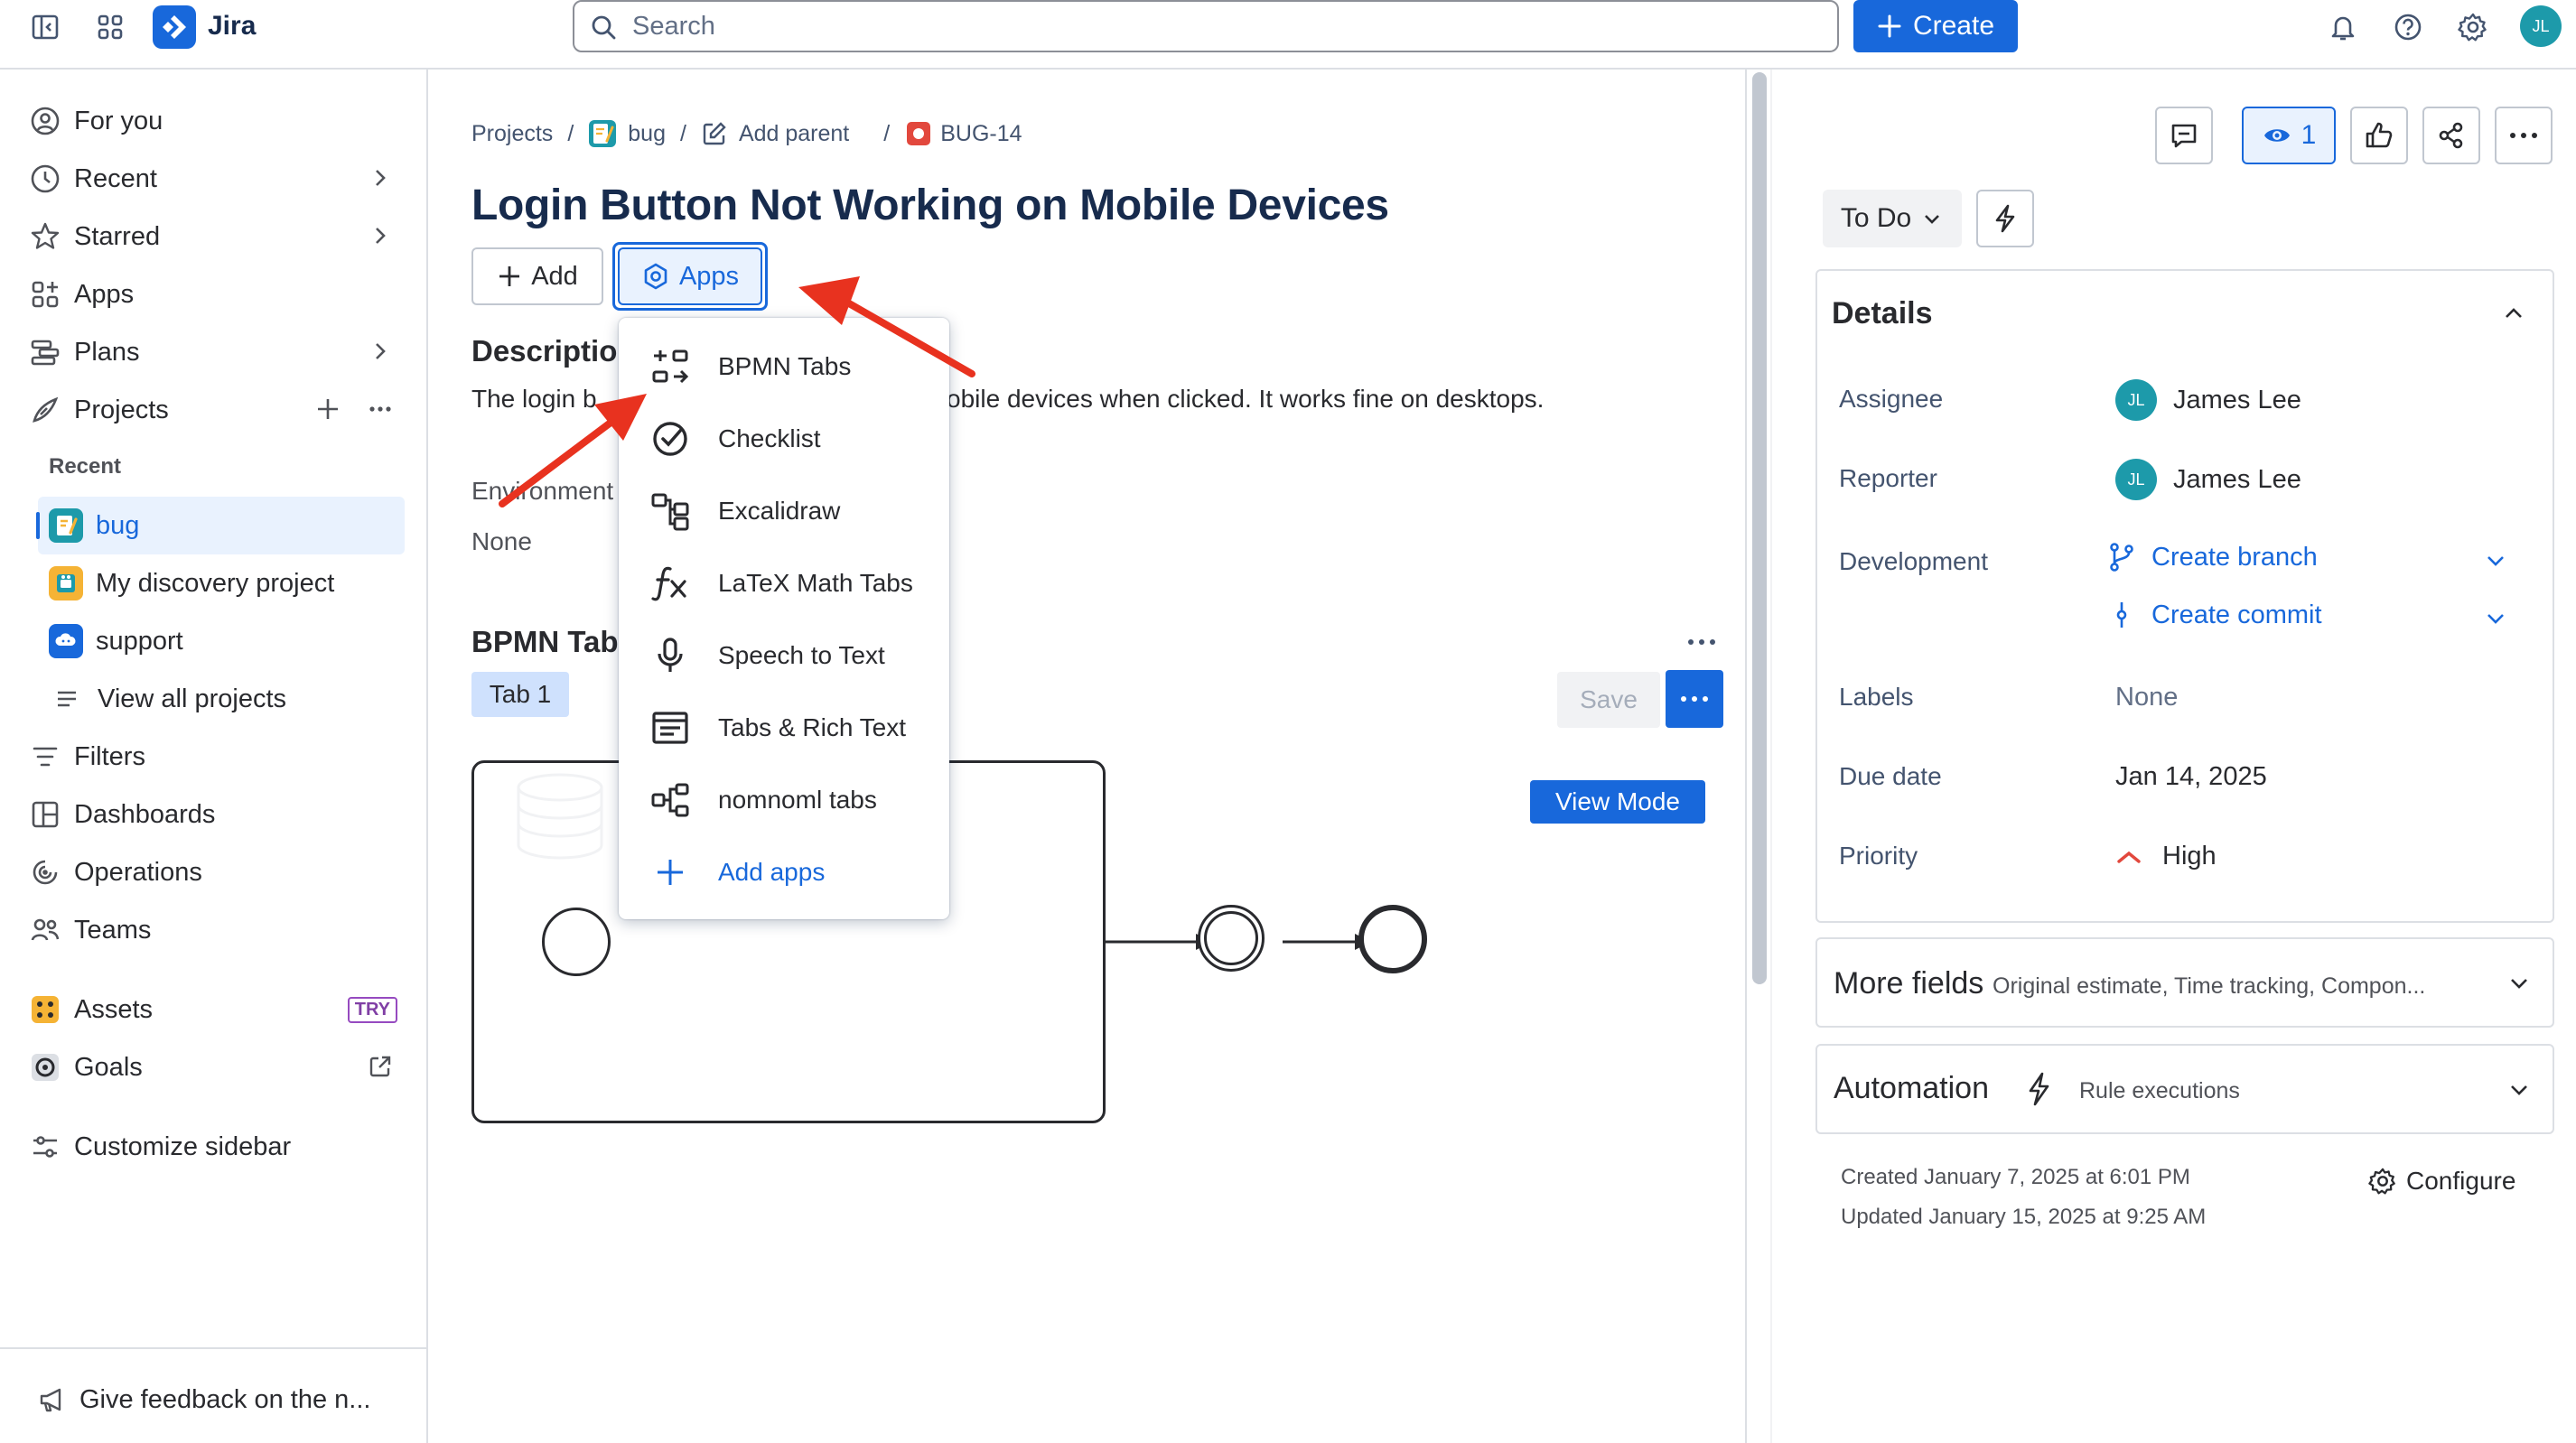 The image size is (2576, 1443). Describe the element at coordinates (225, 526) in the screenshot. I see `sidebar-project-bug: bug` at that location.